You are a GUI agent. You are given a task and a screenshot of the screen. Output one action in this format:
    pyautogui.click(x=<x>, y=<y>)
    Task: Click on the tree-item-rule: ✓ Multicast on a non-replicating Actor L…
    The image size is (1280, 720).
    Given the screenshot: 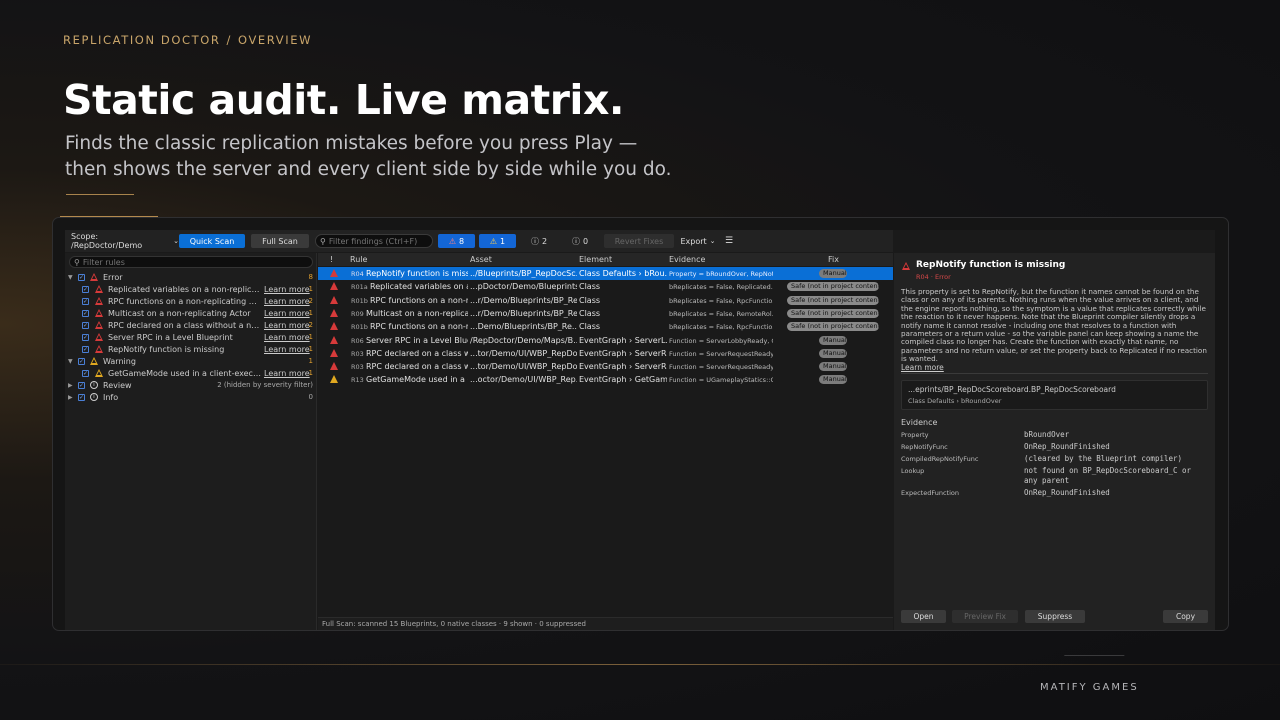 What is the action you would take?
    pyautogui.click(x=191, y=313)
    